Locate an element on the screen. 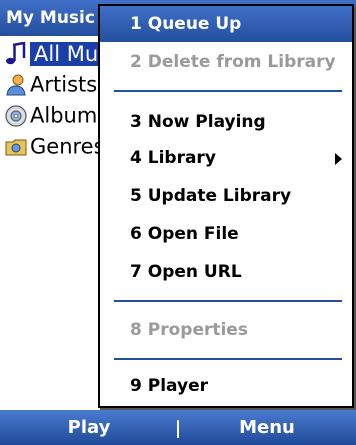  genre-folder-icon is located at coordinates (16, 147).